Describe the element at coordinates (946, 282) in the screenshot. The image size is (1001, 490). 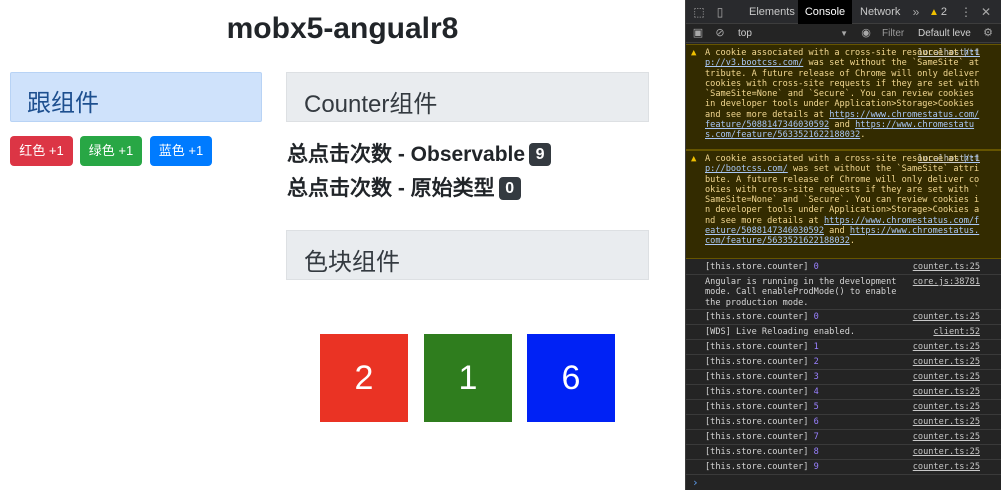
I see `log-source-link: core.js:38781` at that location.